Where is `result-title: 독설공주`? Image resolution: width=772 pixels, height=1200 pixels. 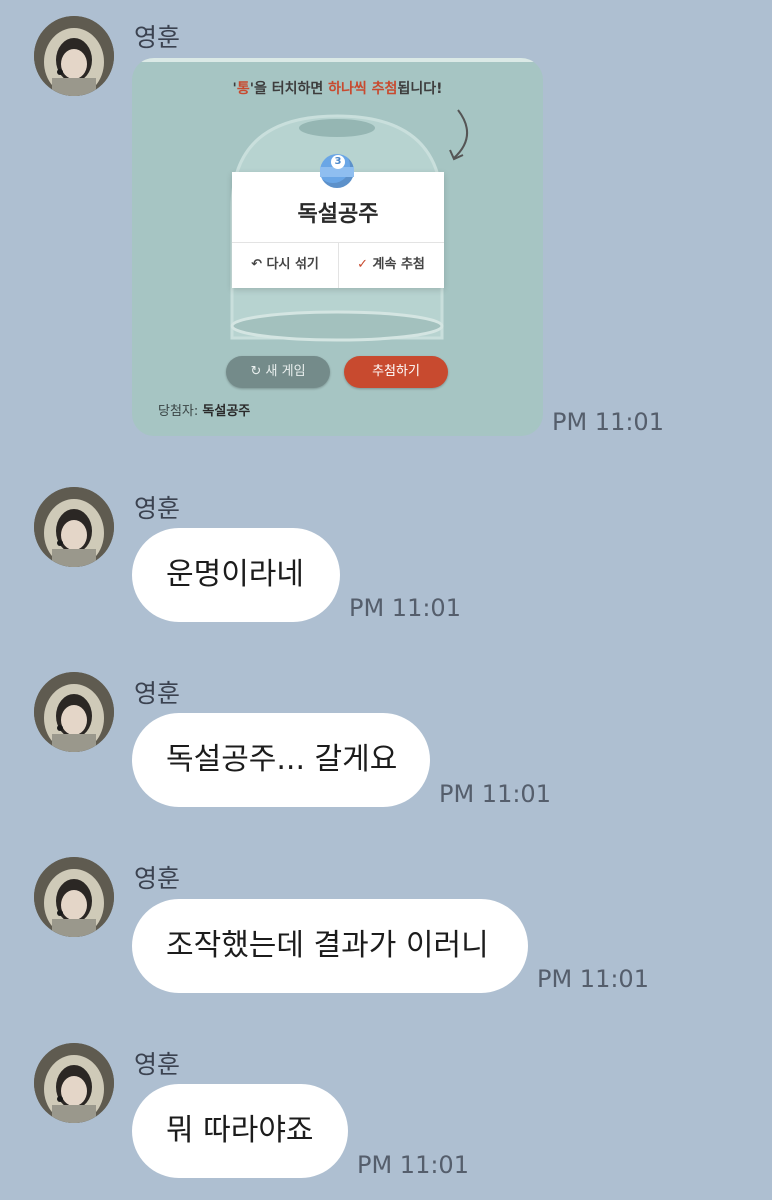 result-title: 독설공주 is located at coordinates (338, 214).